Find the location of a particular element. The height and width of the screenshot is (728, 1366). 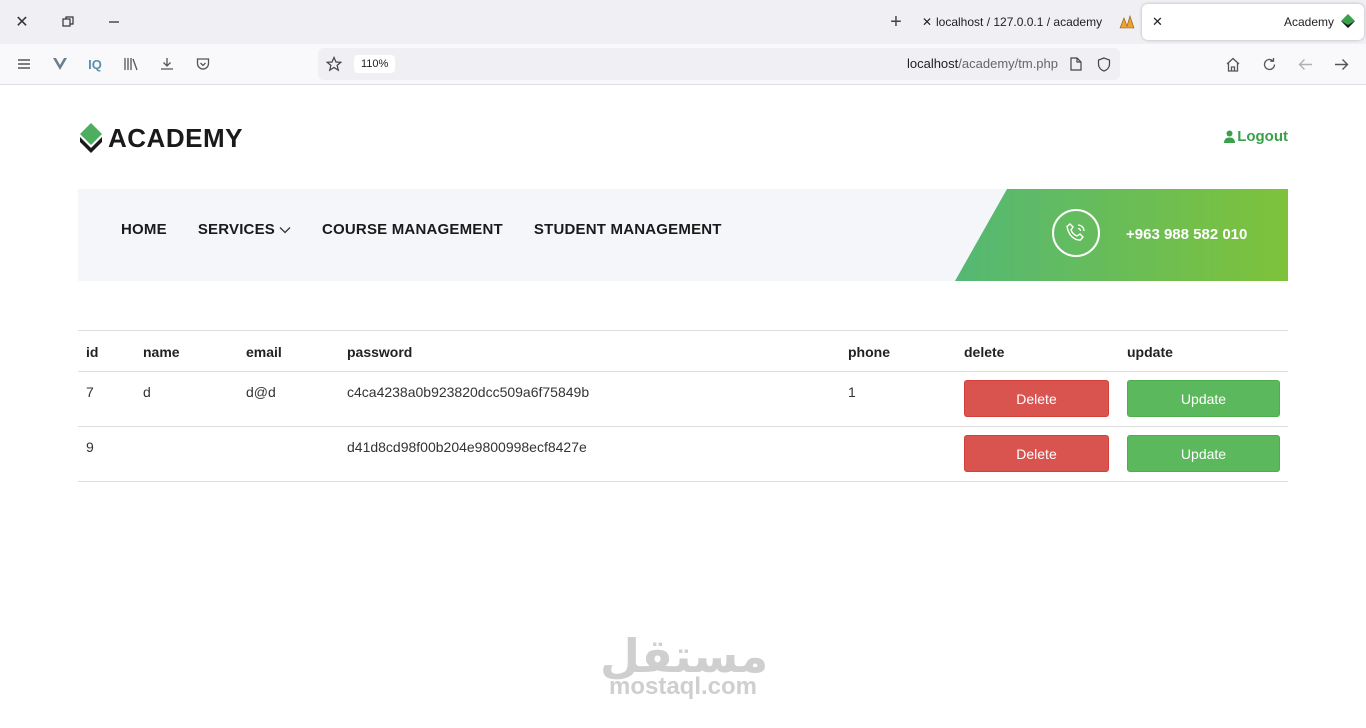

nav-item-services: SERVICES is located at coordinates (244, 229).